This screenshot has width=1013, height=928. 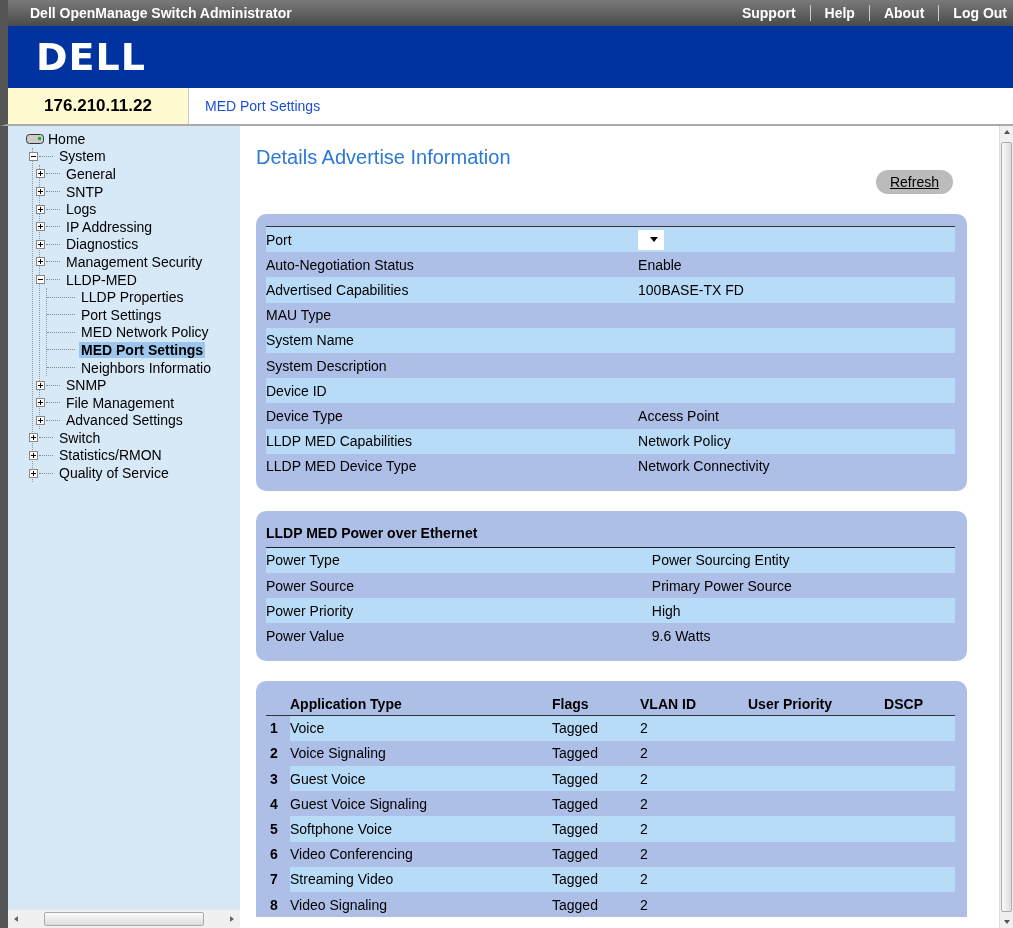 I want to click on tree-item: Neighbors Informatio, so click(x=146, y=367).